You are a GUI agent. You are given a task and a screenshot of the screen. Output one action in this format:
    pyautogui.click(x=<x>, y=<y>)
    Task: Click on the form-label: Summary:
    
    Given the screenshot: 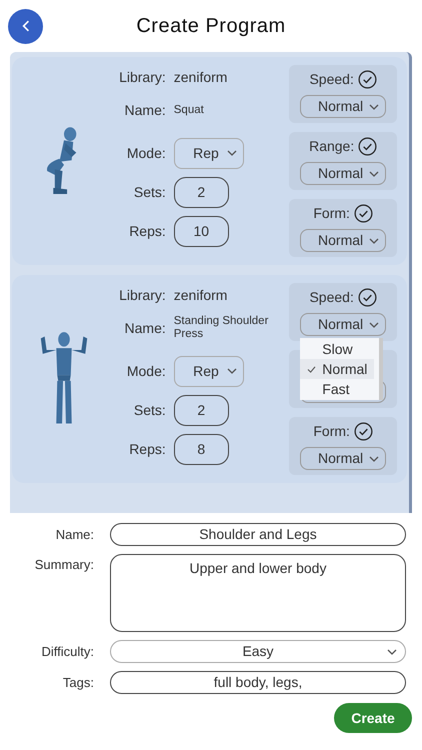 What is the action you would take?
    pyautogui.click(x=64, y=565)
    